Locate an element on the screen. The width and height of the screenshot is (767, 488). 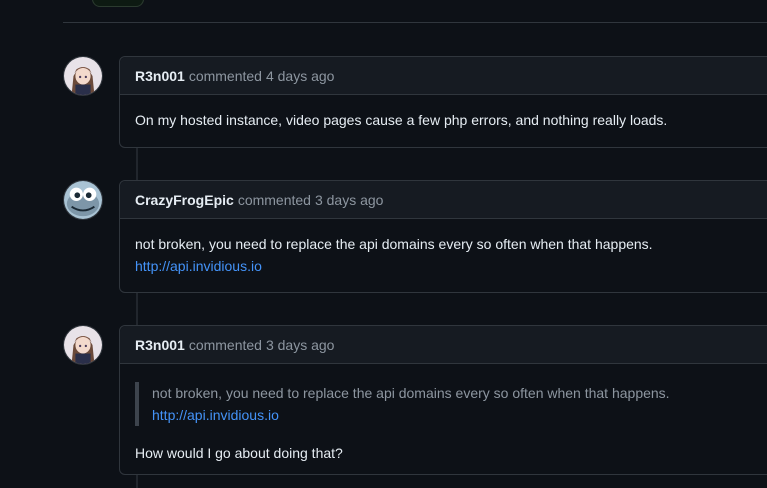
crazy-frog-avatar-icon is located at coordinates (83, 200).